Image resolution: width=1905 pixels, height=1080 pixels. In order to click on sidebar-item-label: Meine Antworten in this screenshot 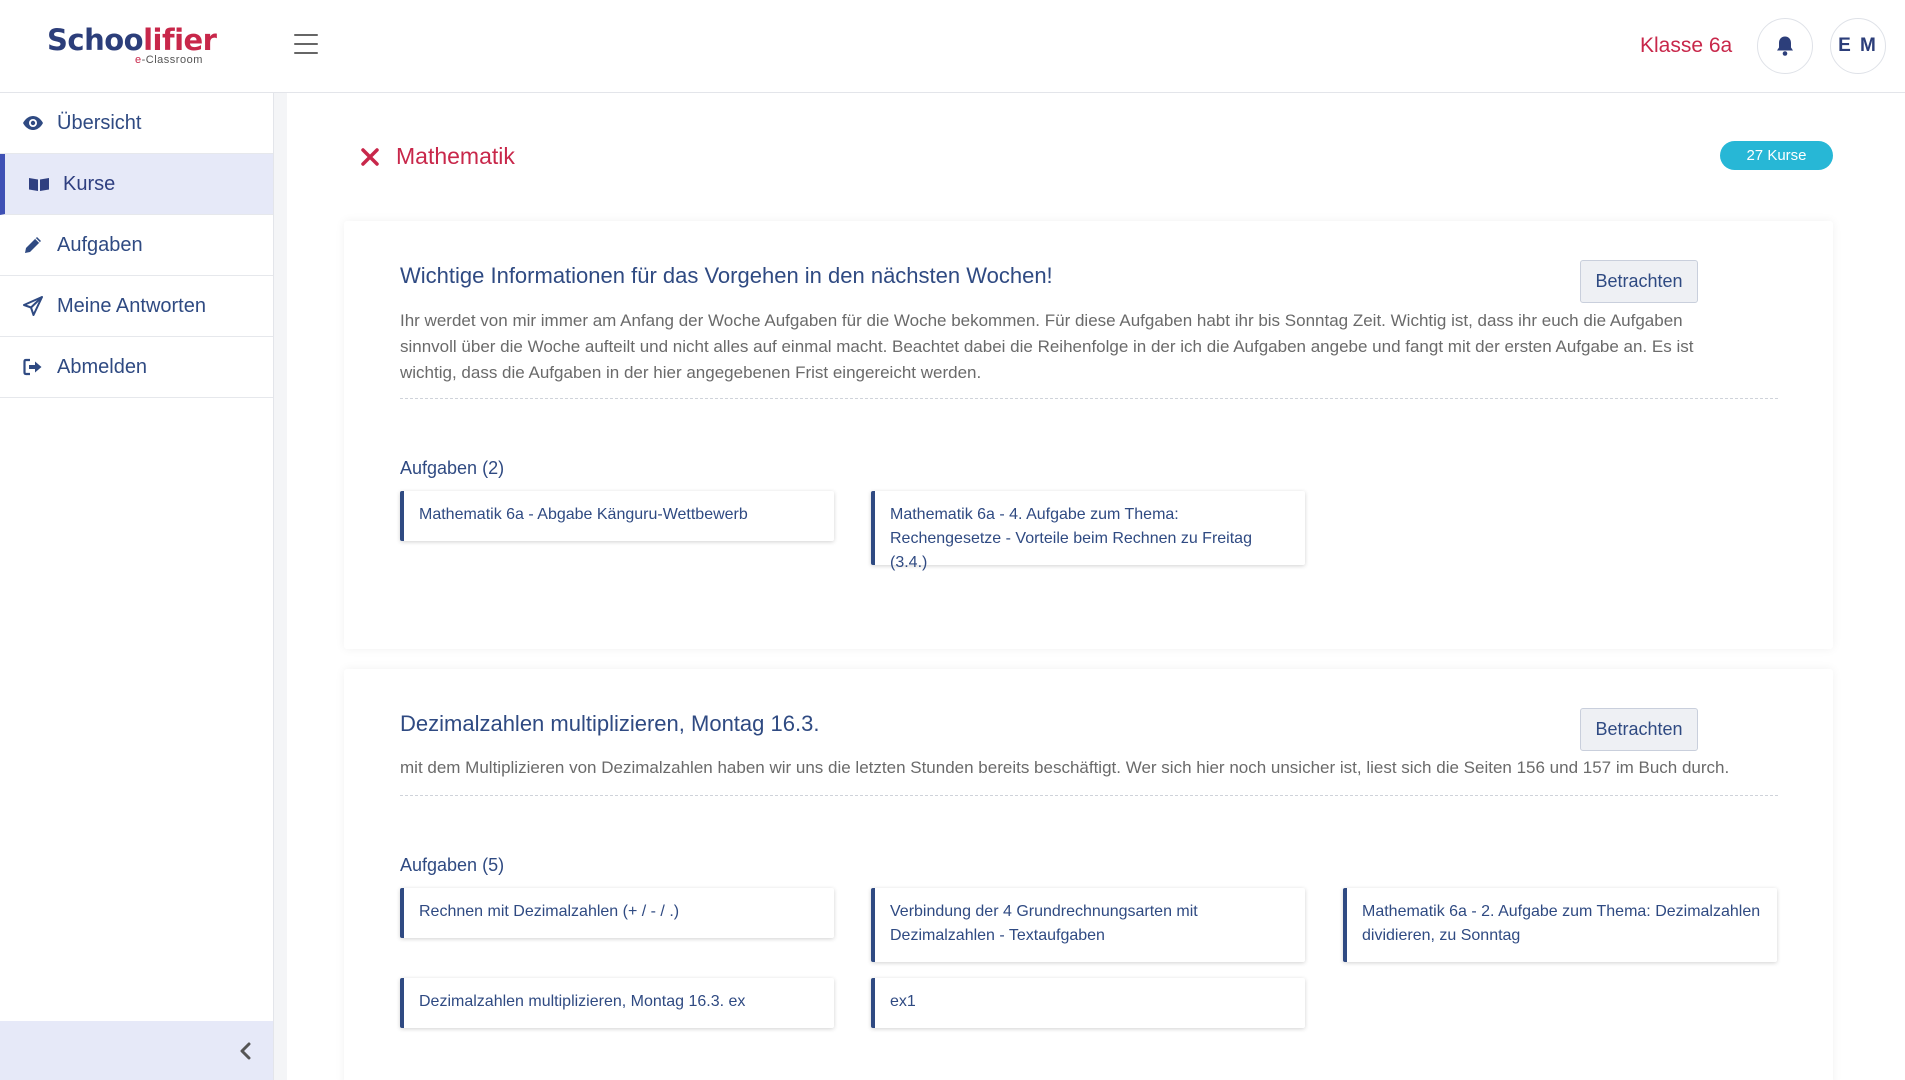, I will do `click(131, 305)`.